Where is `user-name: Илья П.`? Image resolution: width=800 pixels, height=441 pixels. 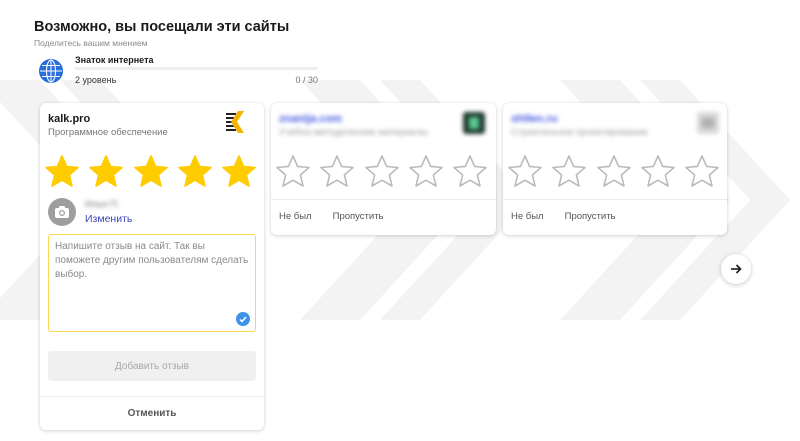
user-name: Илья П. is located at coordinates (102, 204).